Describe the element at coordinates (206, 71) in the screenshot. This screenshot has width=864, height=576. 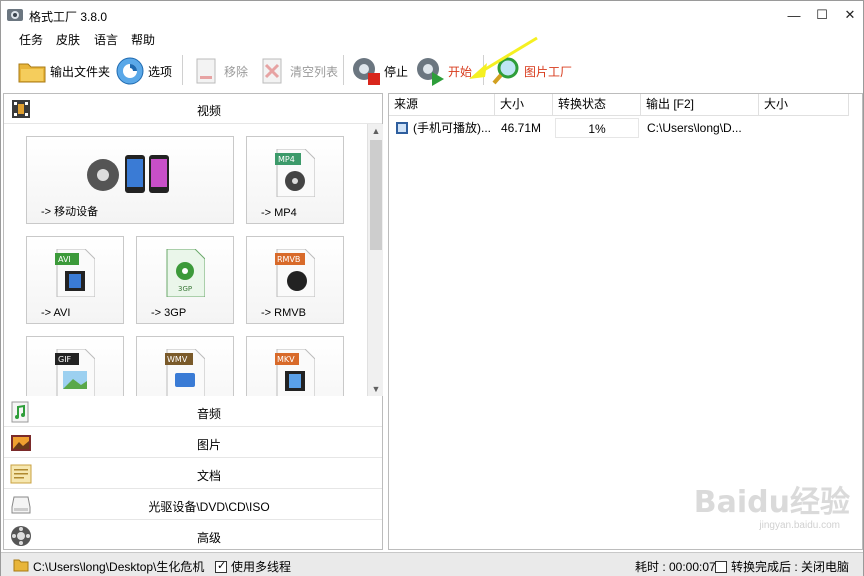
I see `remove-icon` at that location.